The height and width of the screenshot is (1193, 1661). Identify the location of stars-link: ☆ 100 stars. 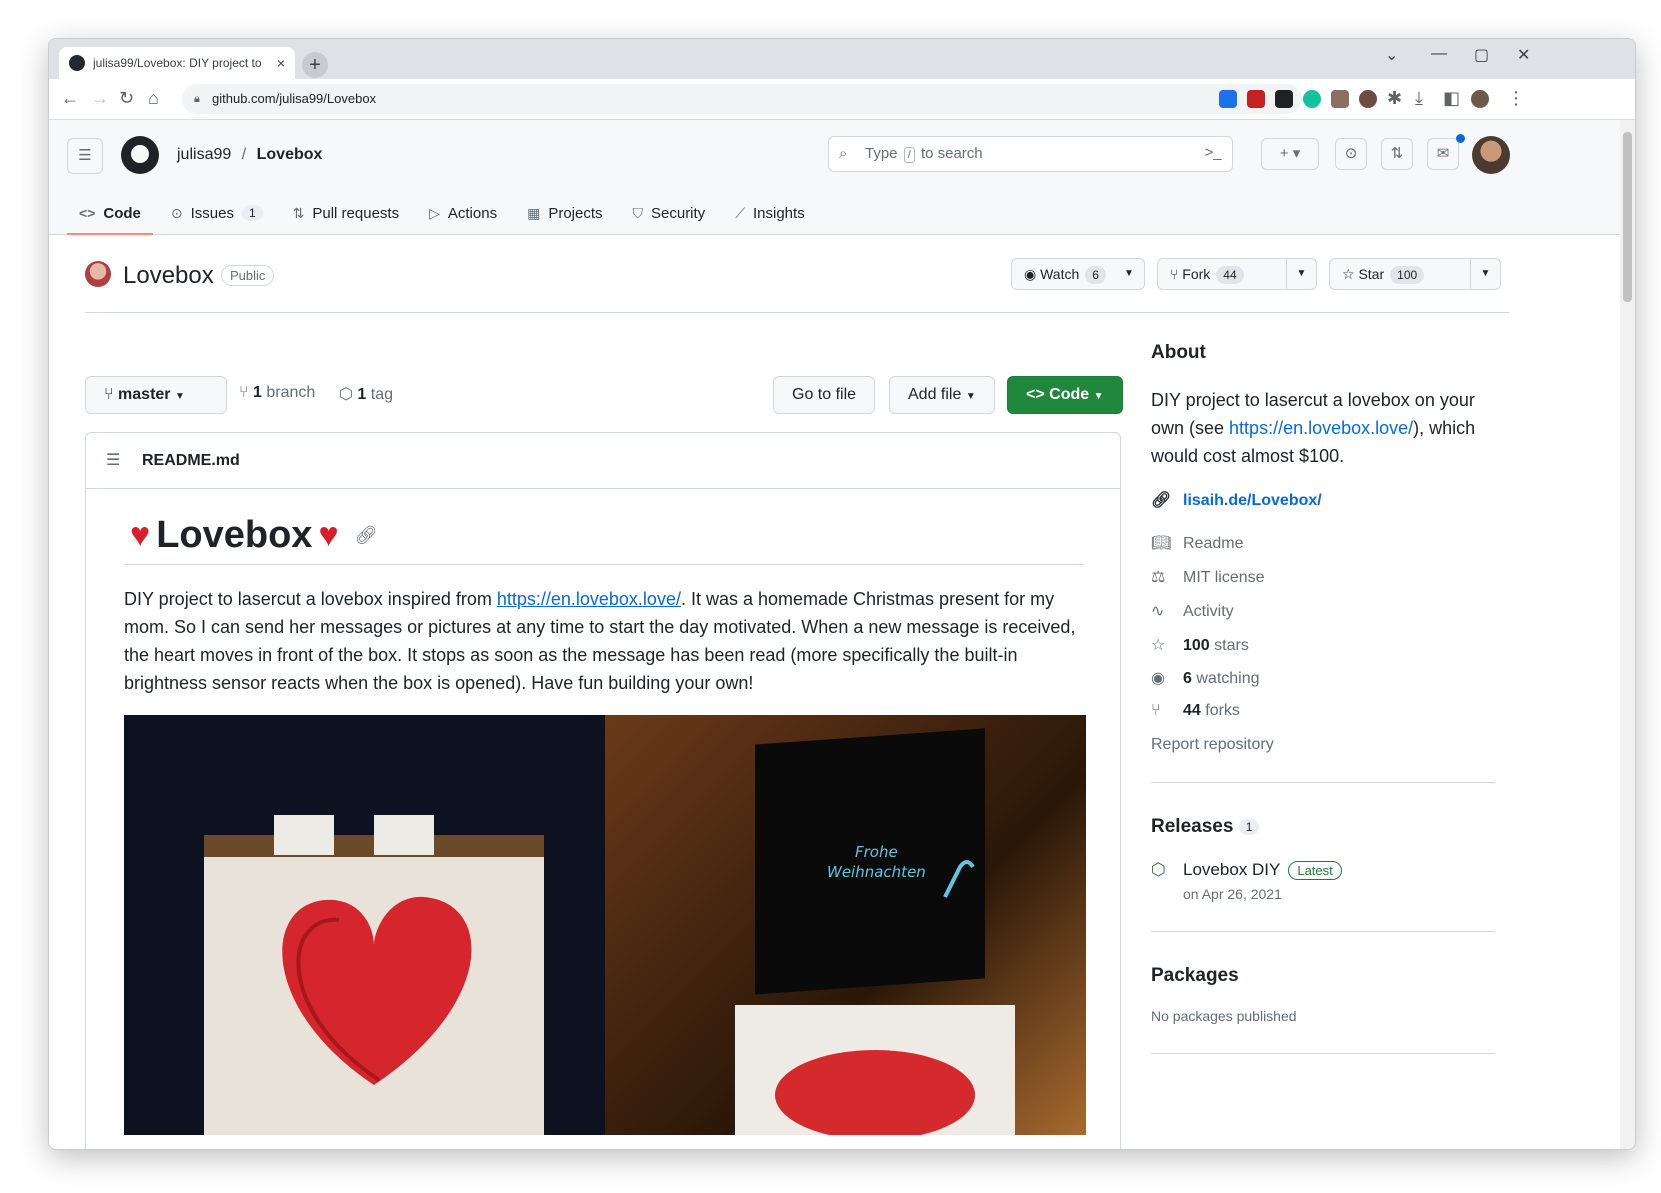
(1200, 645).